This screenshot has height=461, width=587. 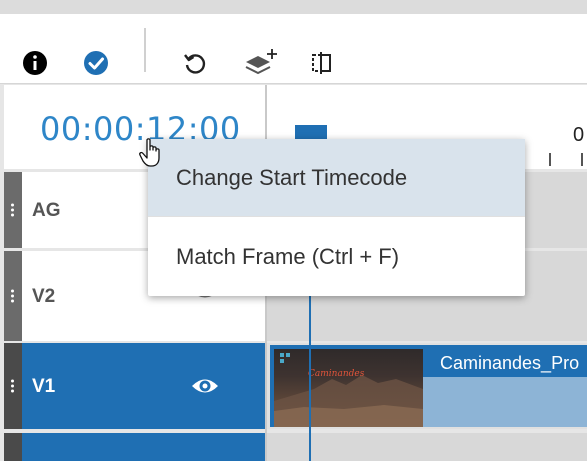 I want to click on clip-thumbnail: Caminandes, so click(x=348, y=388).